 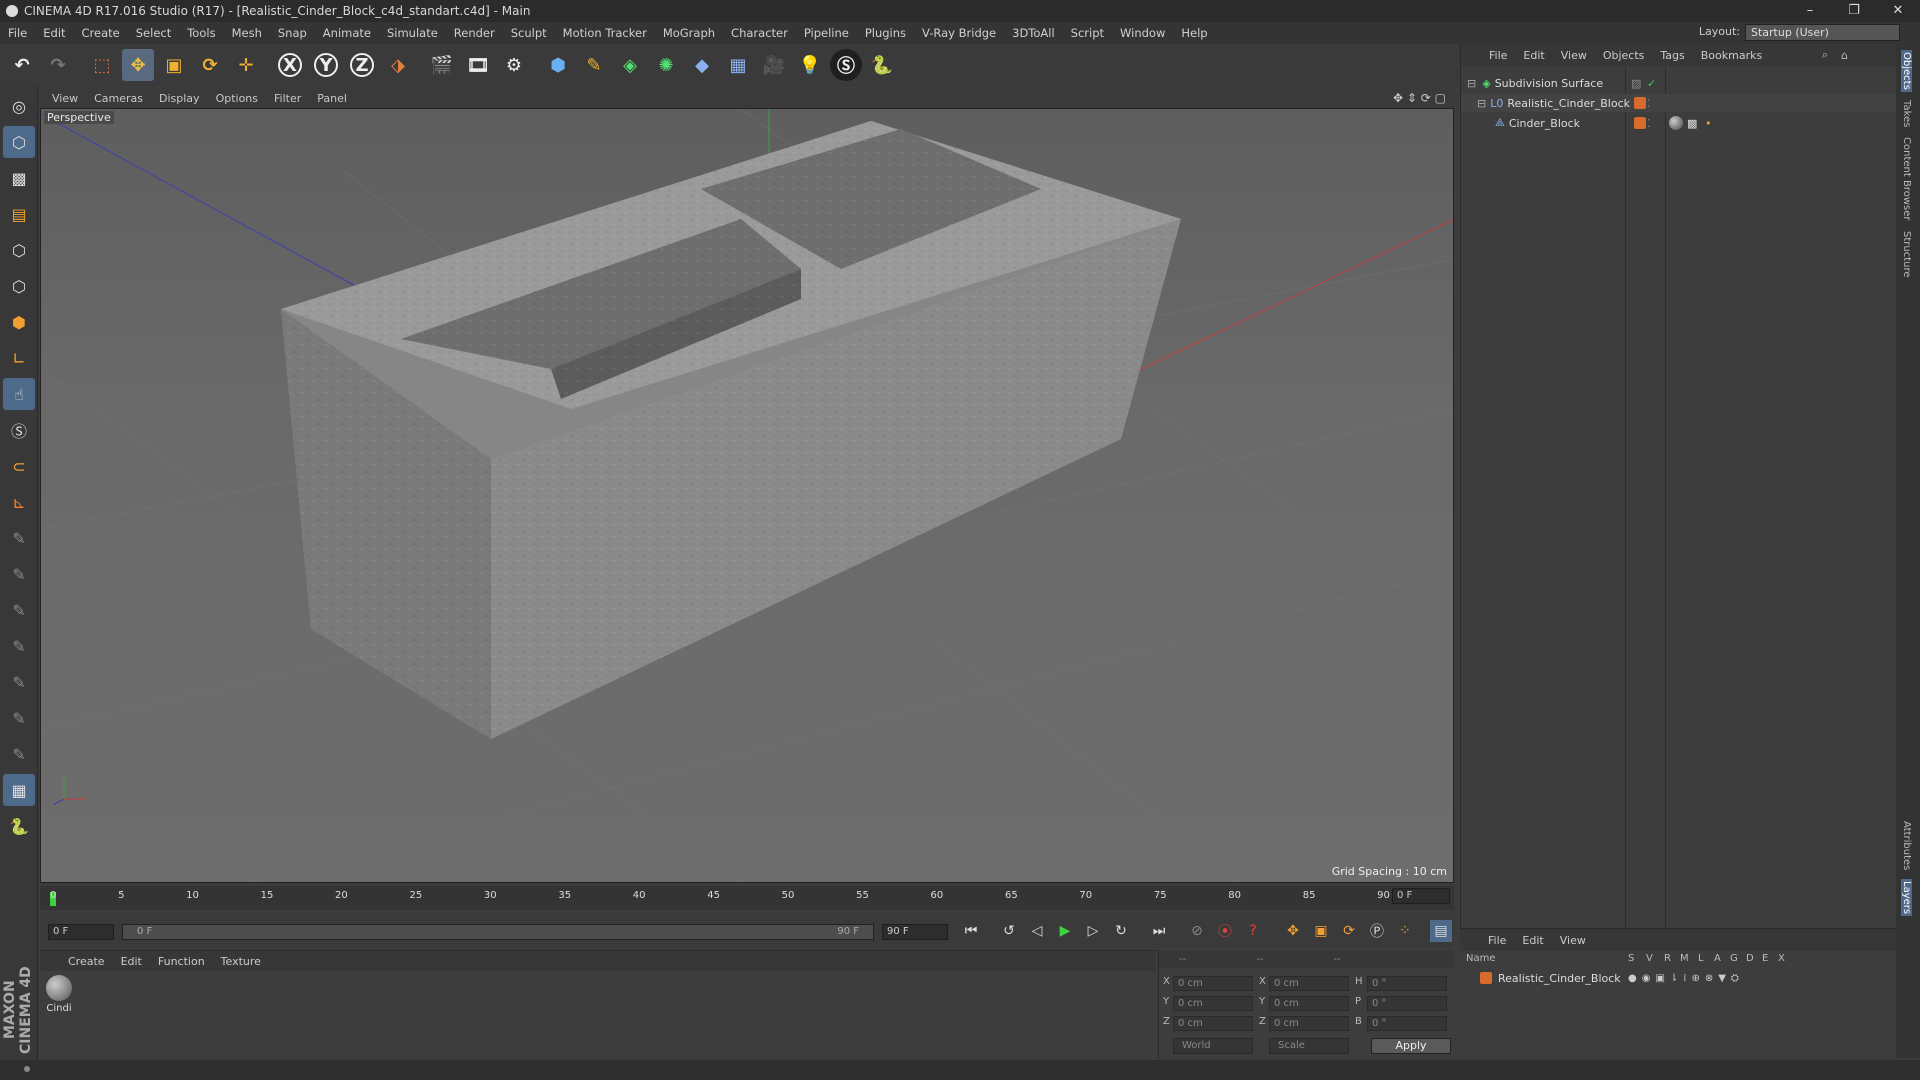 What do you see at coordinates (1309, 1003) in the screenshot?
I see `size-y-field: 0 cm` at bounding box center [1309, 1003].